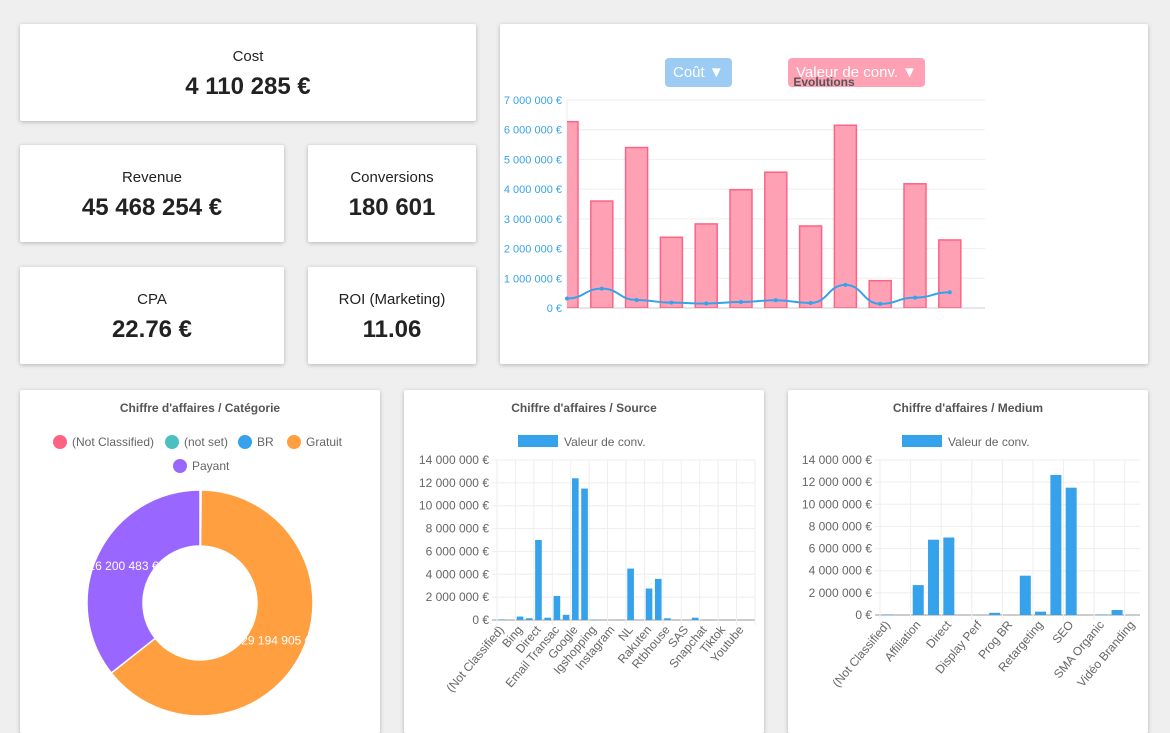  I want to click on y-tick-label: 3 000 000 €, so click(533, 220).